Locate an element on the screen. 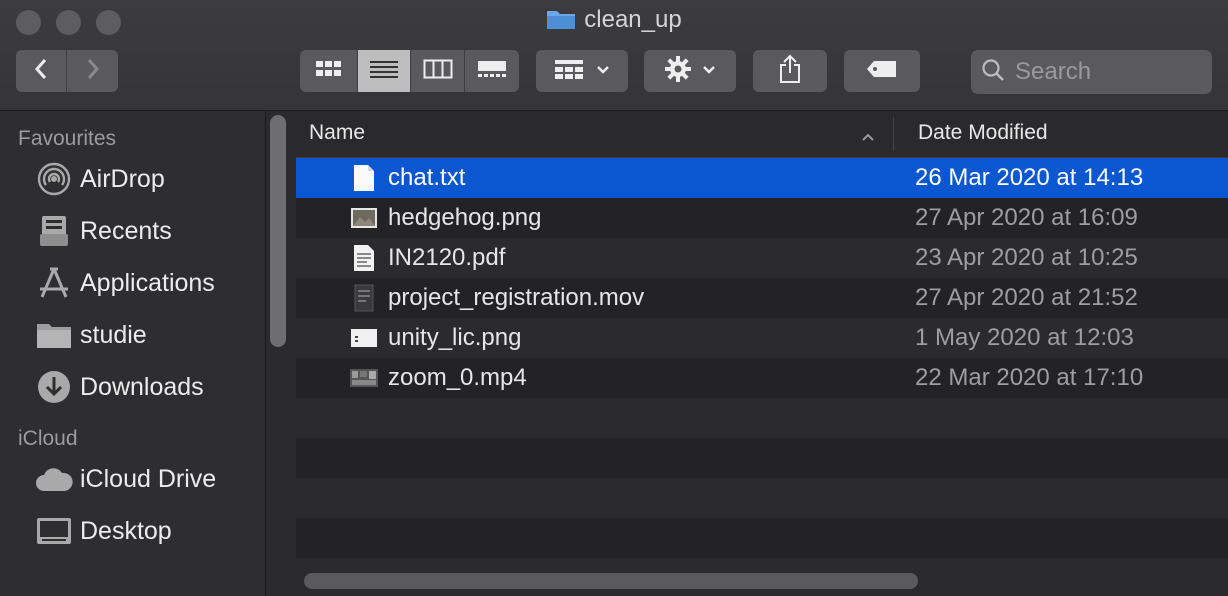  share-button is located at coordinates (790, 71).